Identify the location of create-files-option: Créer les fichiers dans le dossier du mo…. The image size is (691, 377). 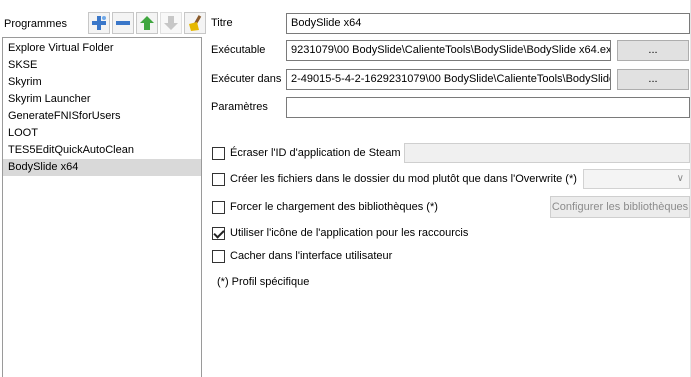
(394, 179).